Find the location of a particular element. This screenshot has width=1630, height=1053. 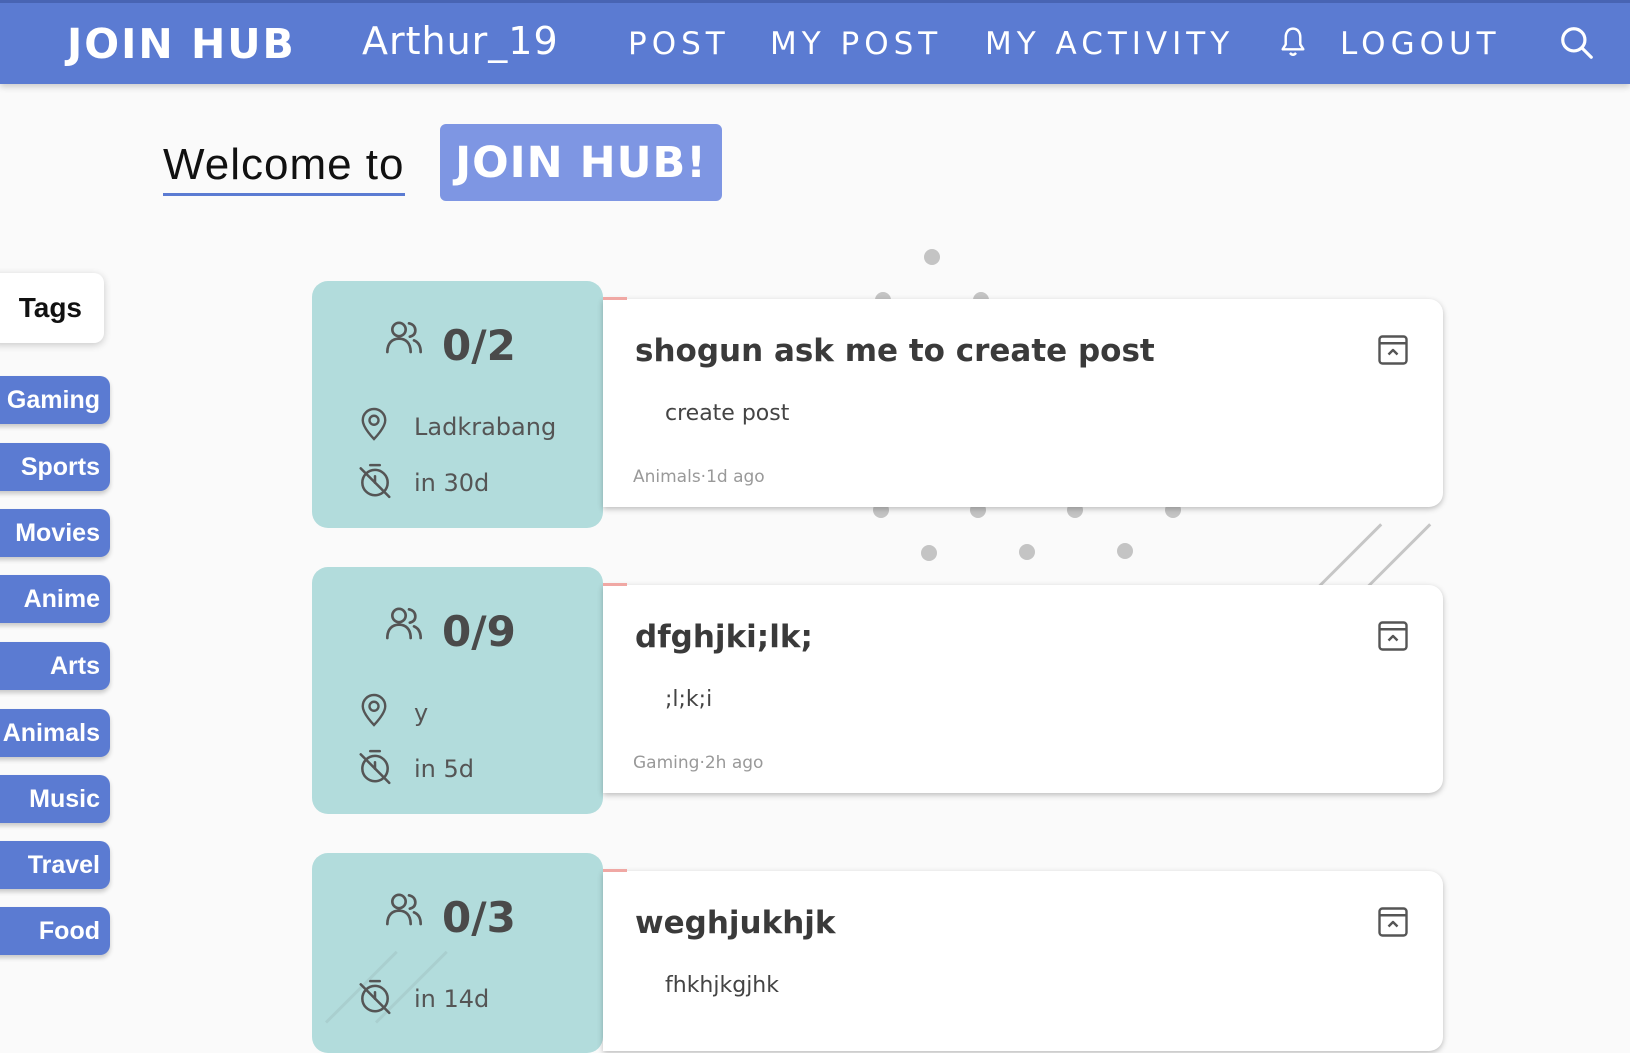

nav-post: POST is located at coordinates (679, 44).